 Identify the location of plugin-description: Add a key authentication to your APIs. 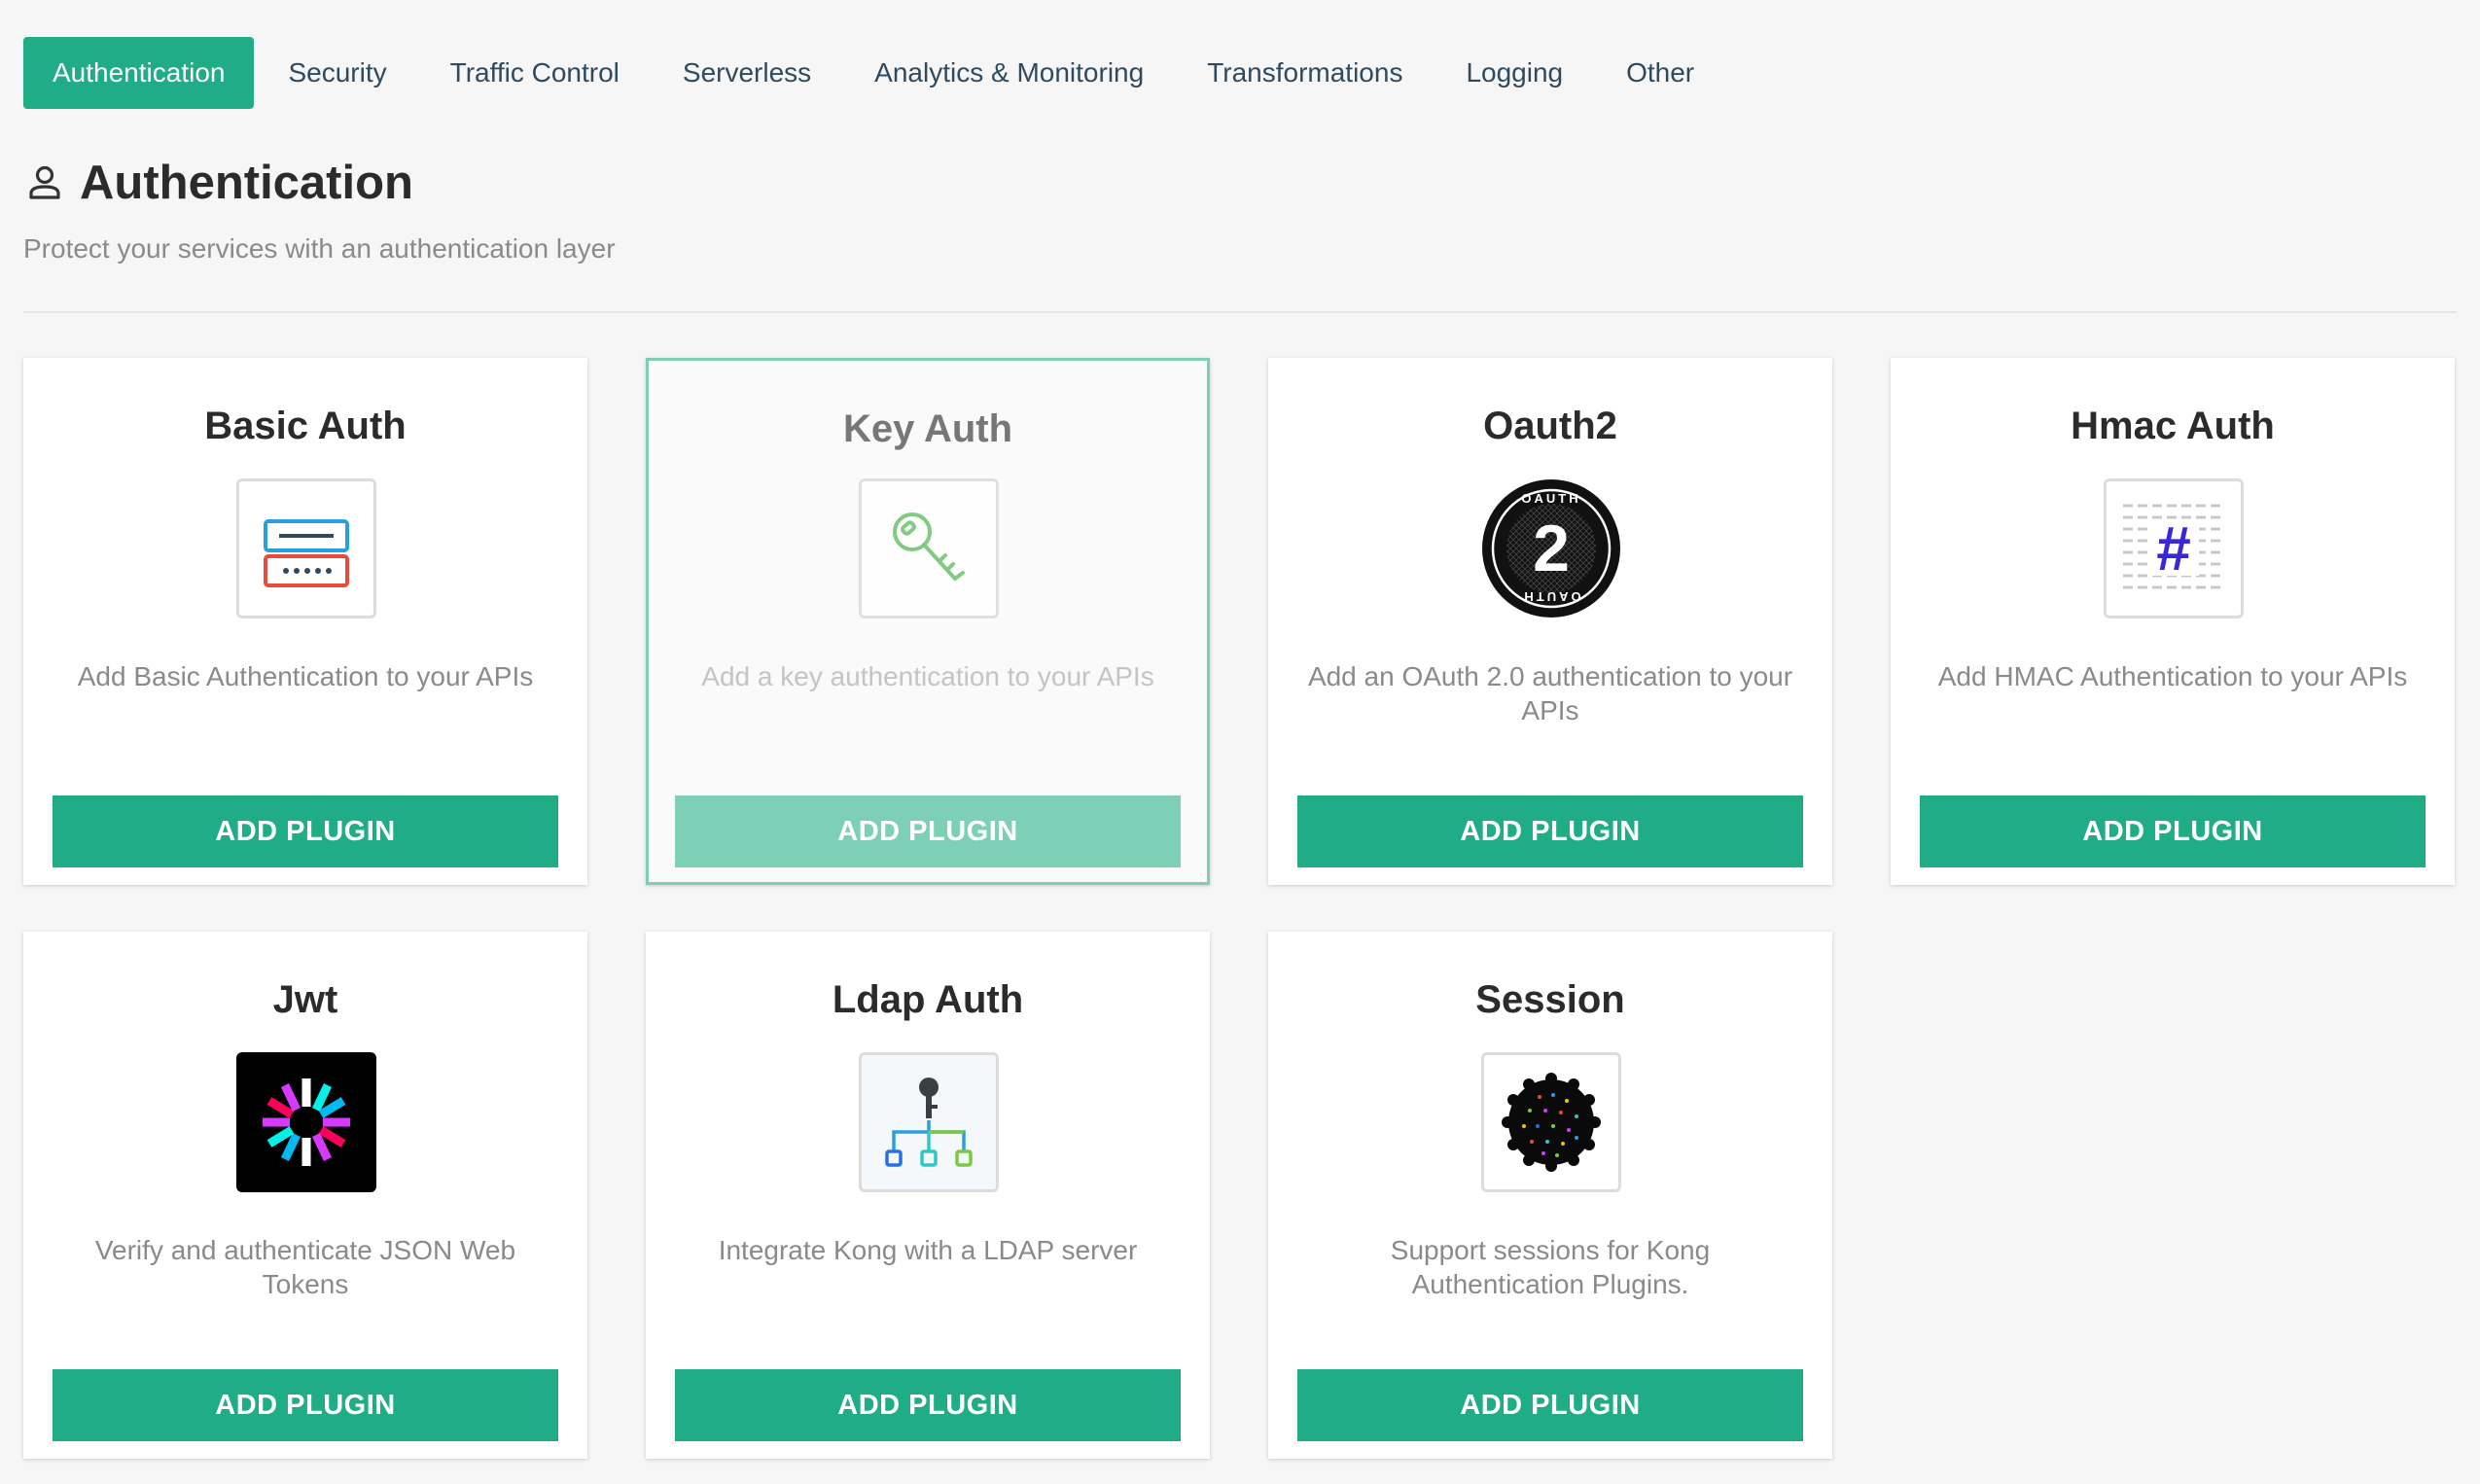
(928, 676).